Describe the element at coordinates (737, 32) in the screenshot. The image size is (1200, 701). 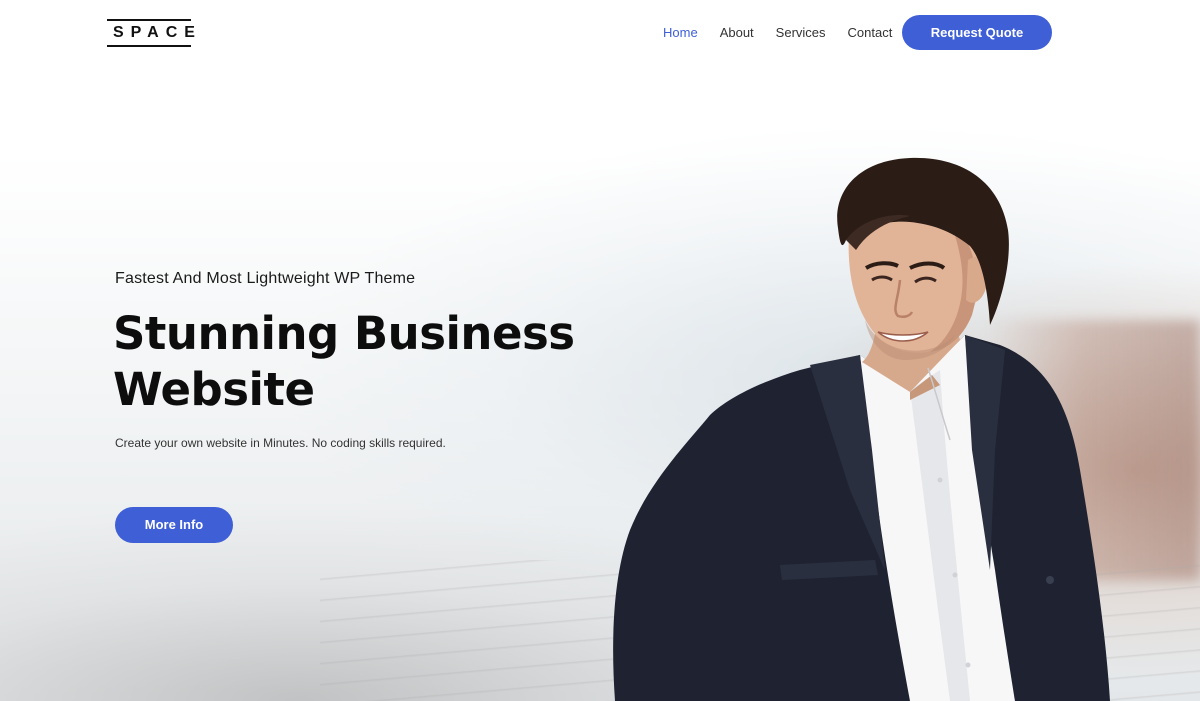
I see `nav-link-about: About` at that location.